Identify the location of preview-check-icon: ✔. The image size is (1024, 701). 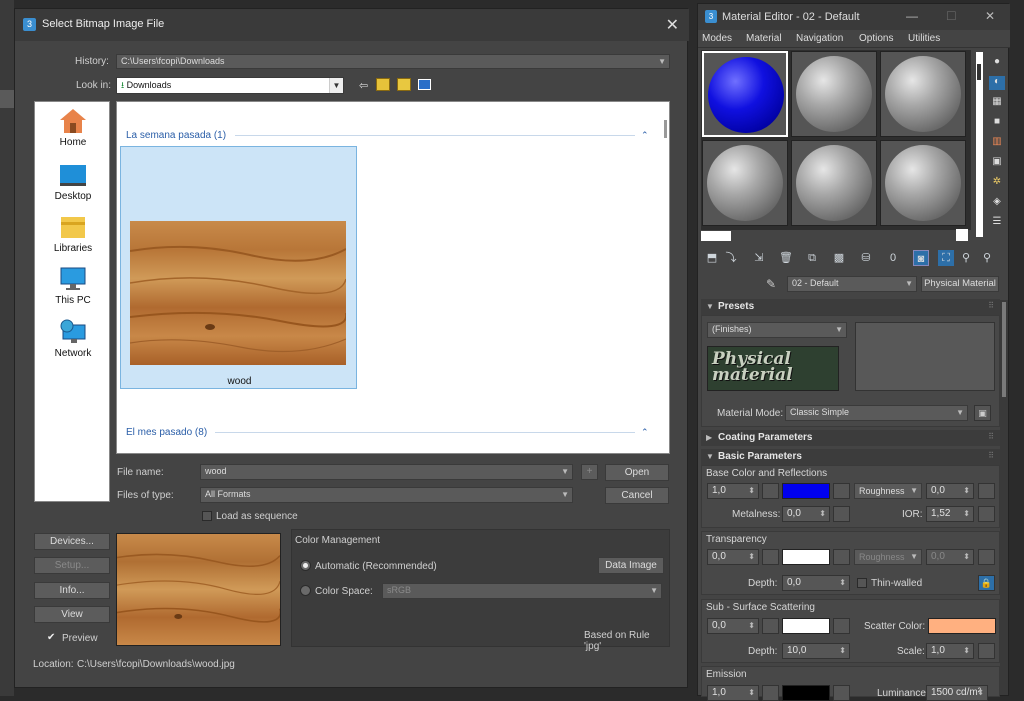
(51, 637).